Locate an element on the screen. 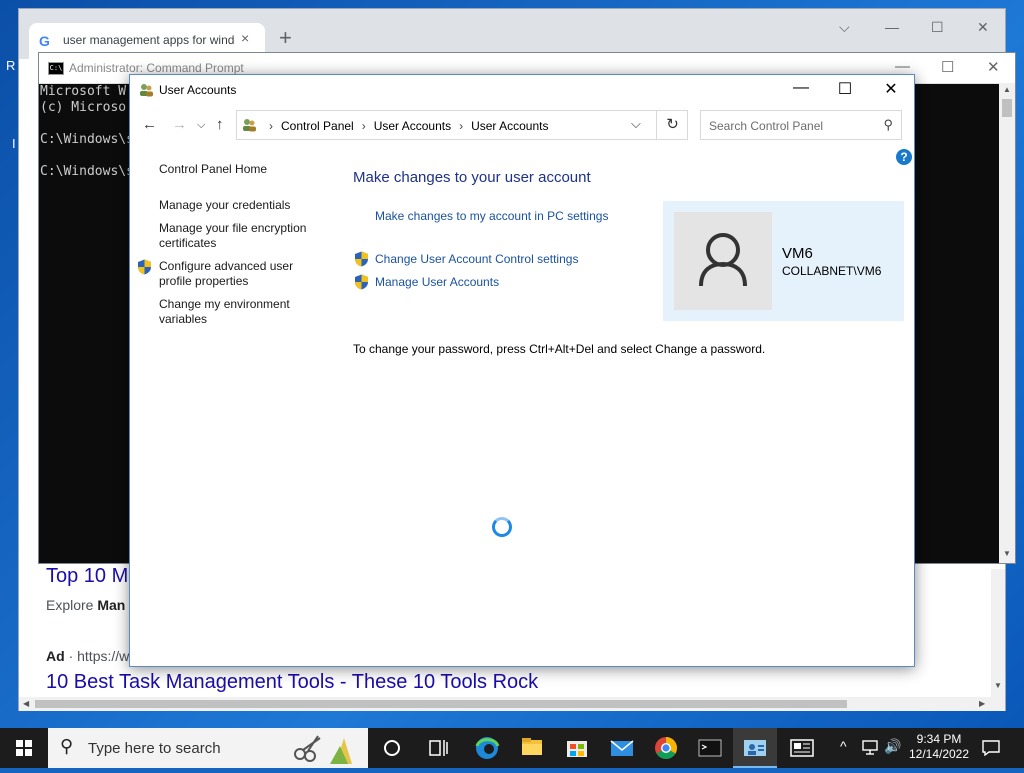  scroll-right-arrow-icon: ▶ is located at coordinates (982, 703).